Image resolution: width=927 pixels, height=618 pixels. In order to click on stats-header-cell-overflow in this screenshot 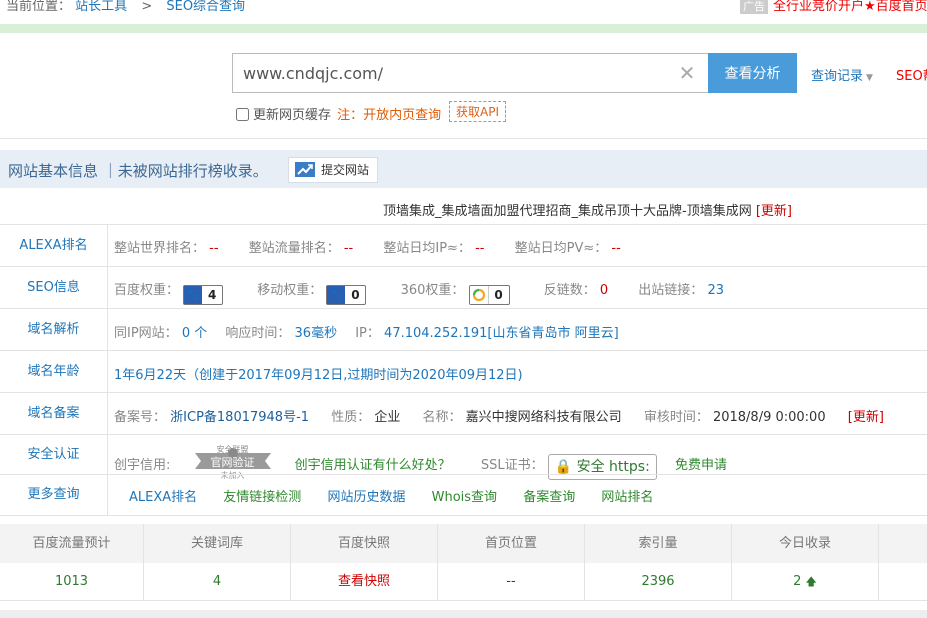, I will do `click(903, 543)`.